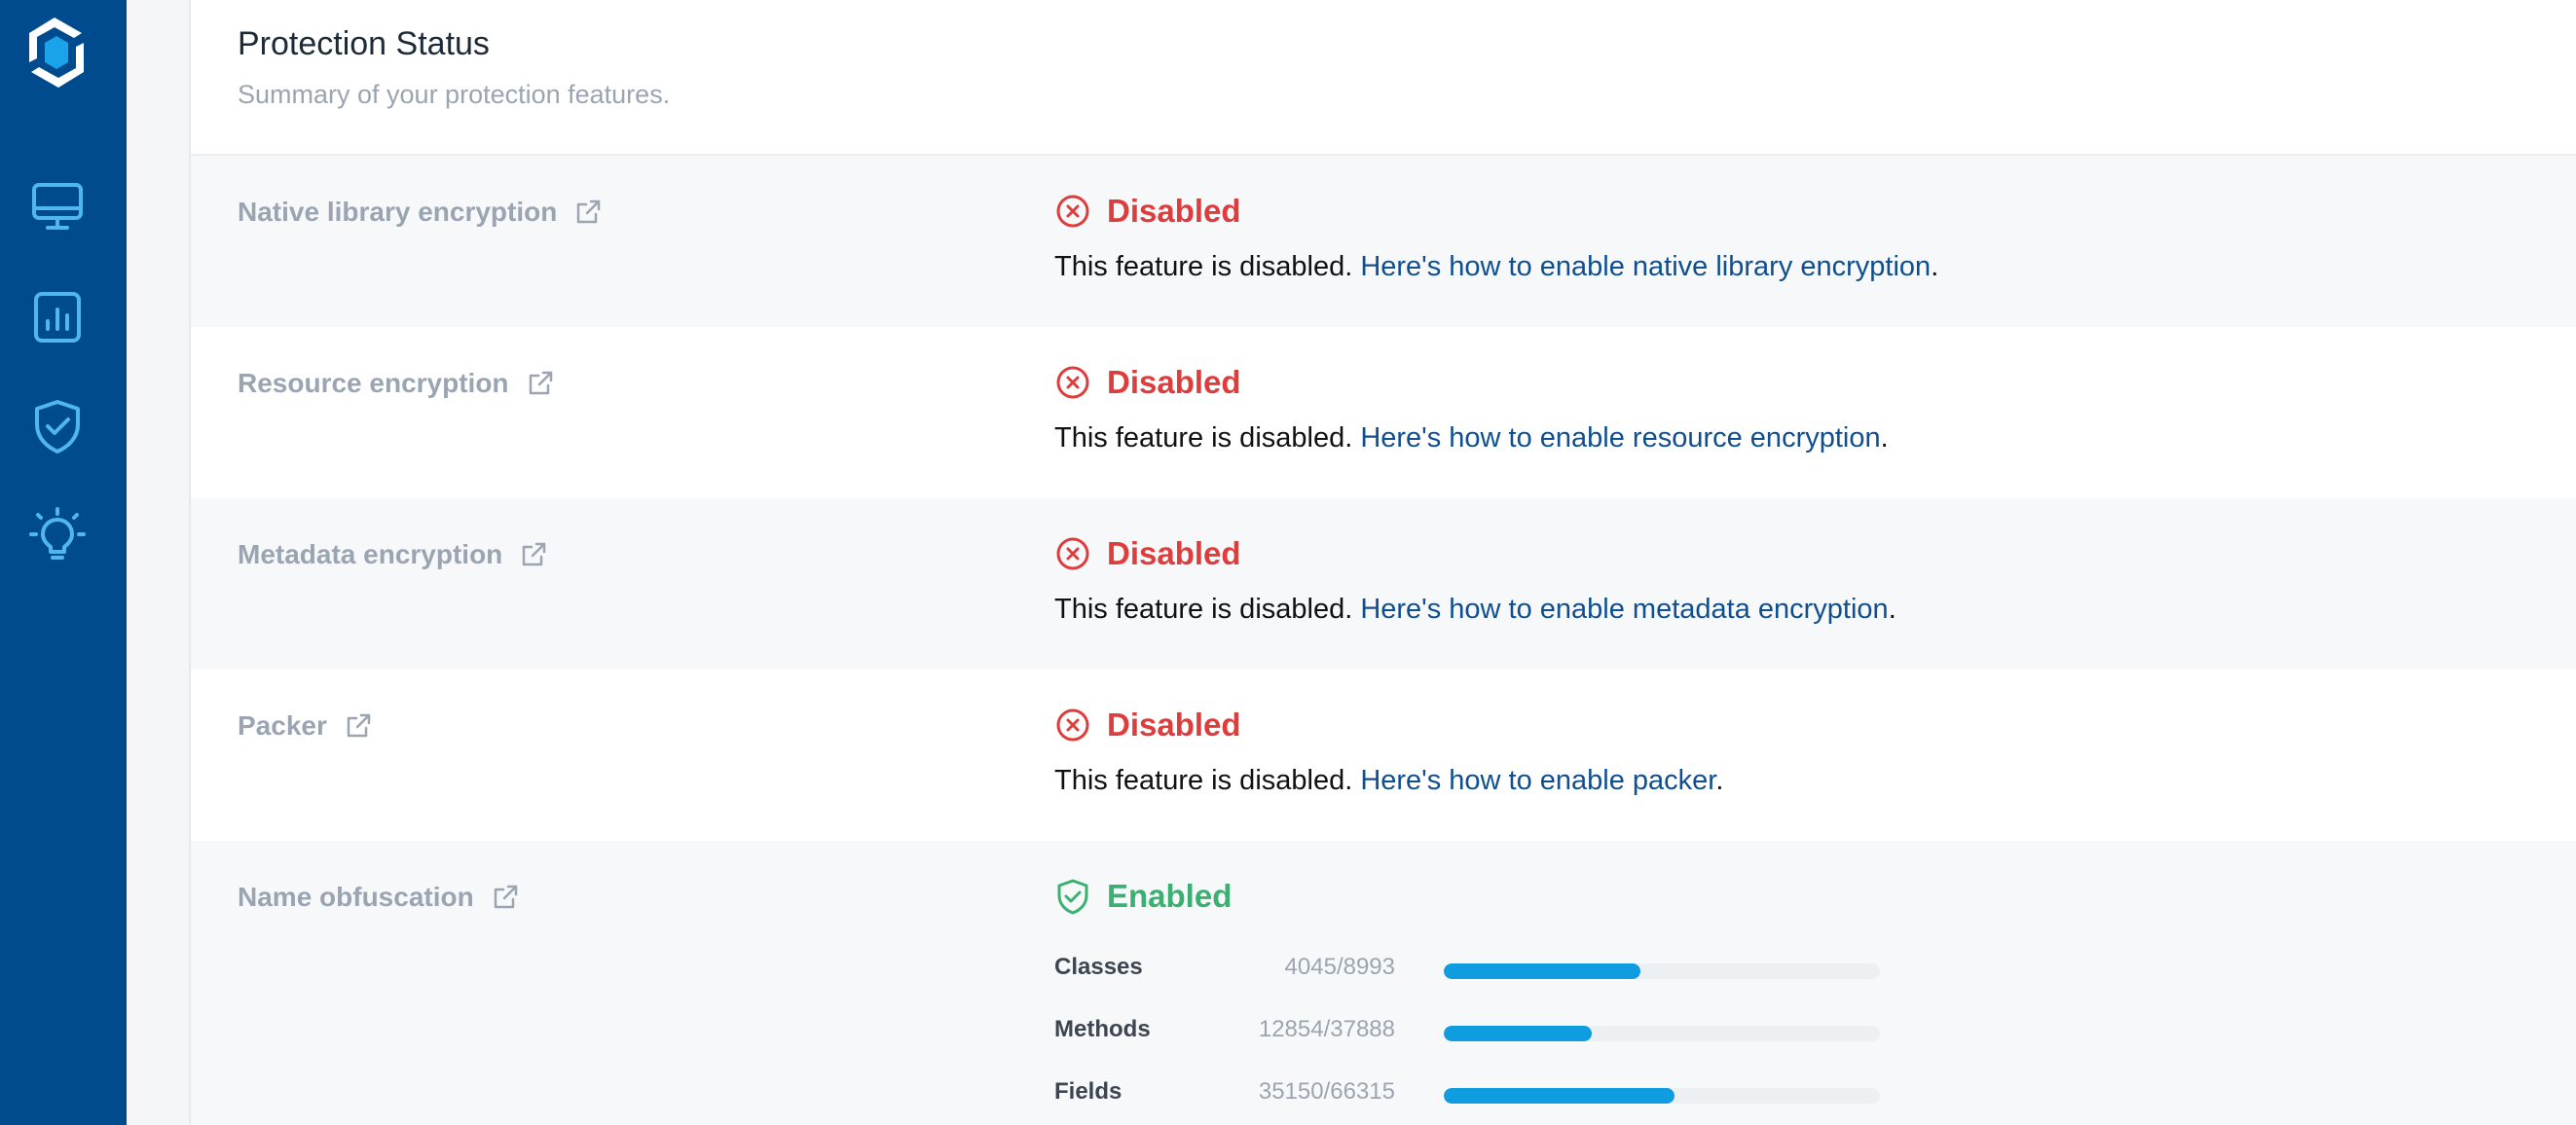 The height and width of the screenshot is (1125, 2576). I want to click on obfuscation-stat-fields: Fields 35150/66315, so click(1492, 1093).